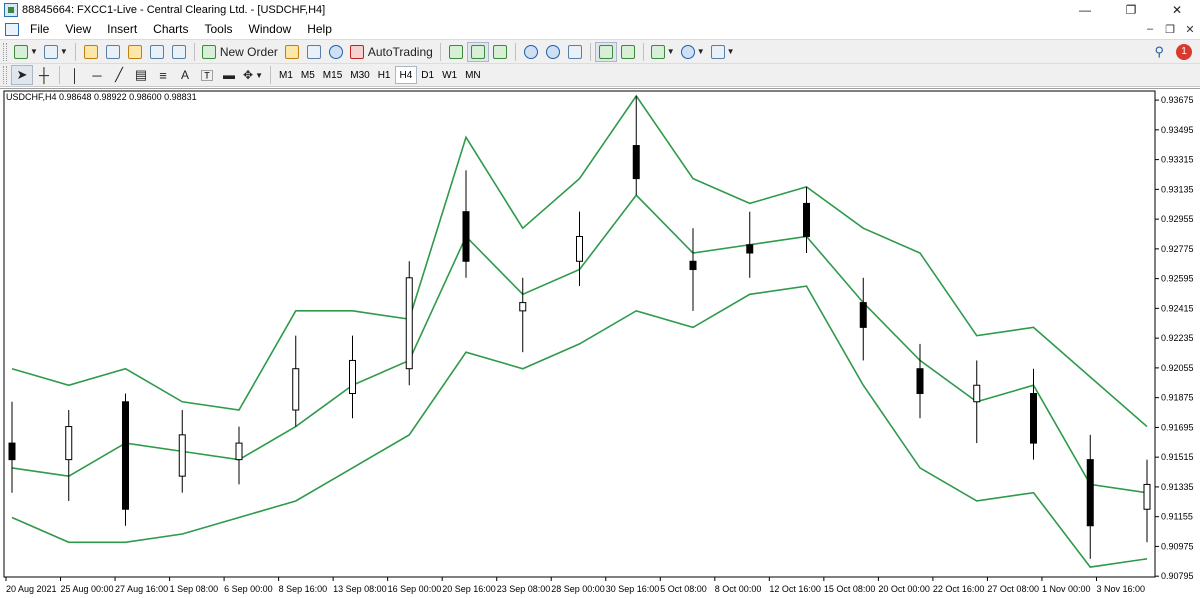  Describe the element at coordinates (663, 52) in the screenshot. I see `indicators-button: ▼` at that location.